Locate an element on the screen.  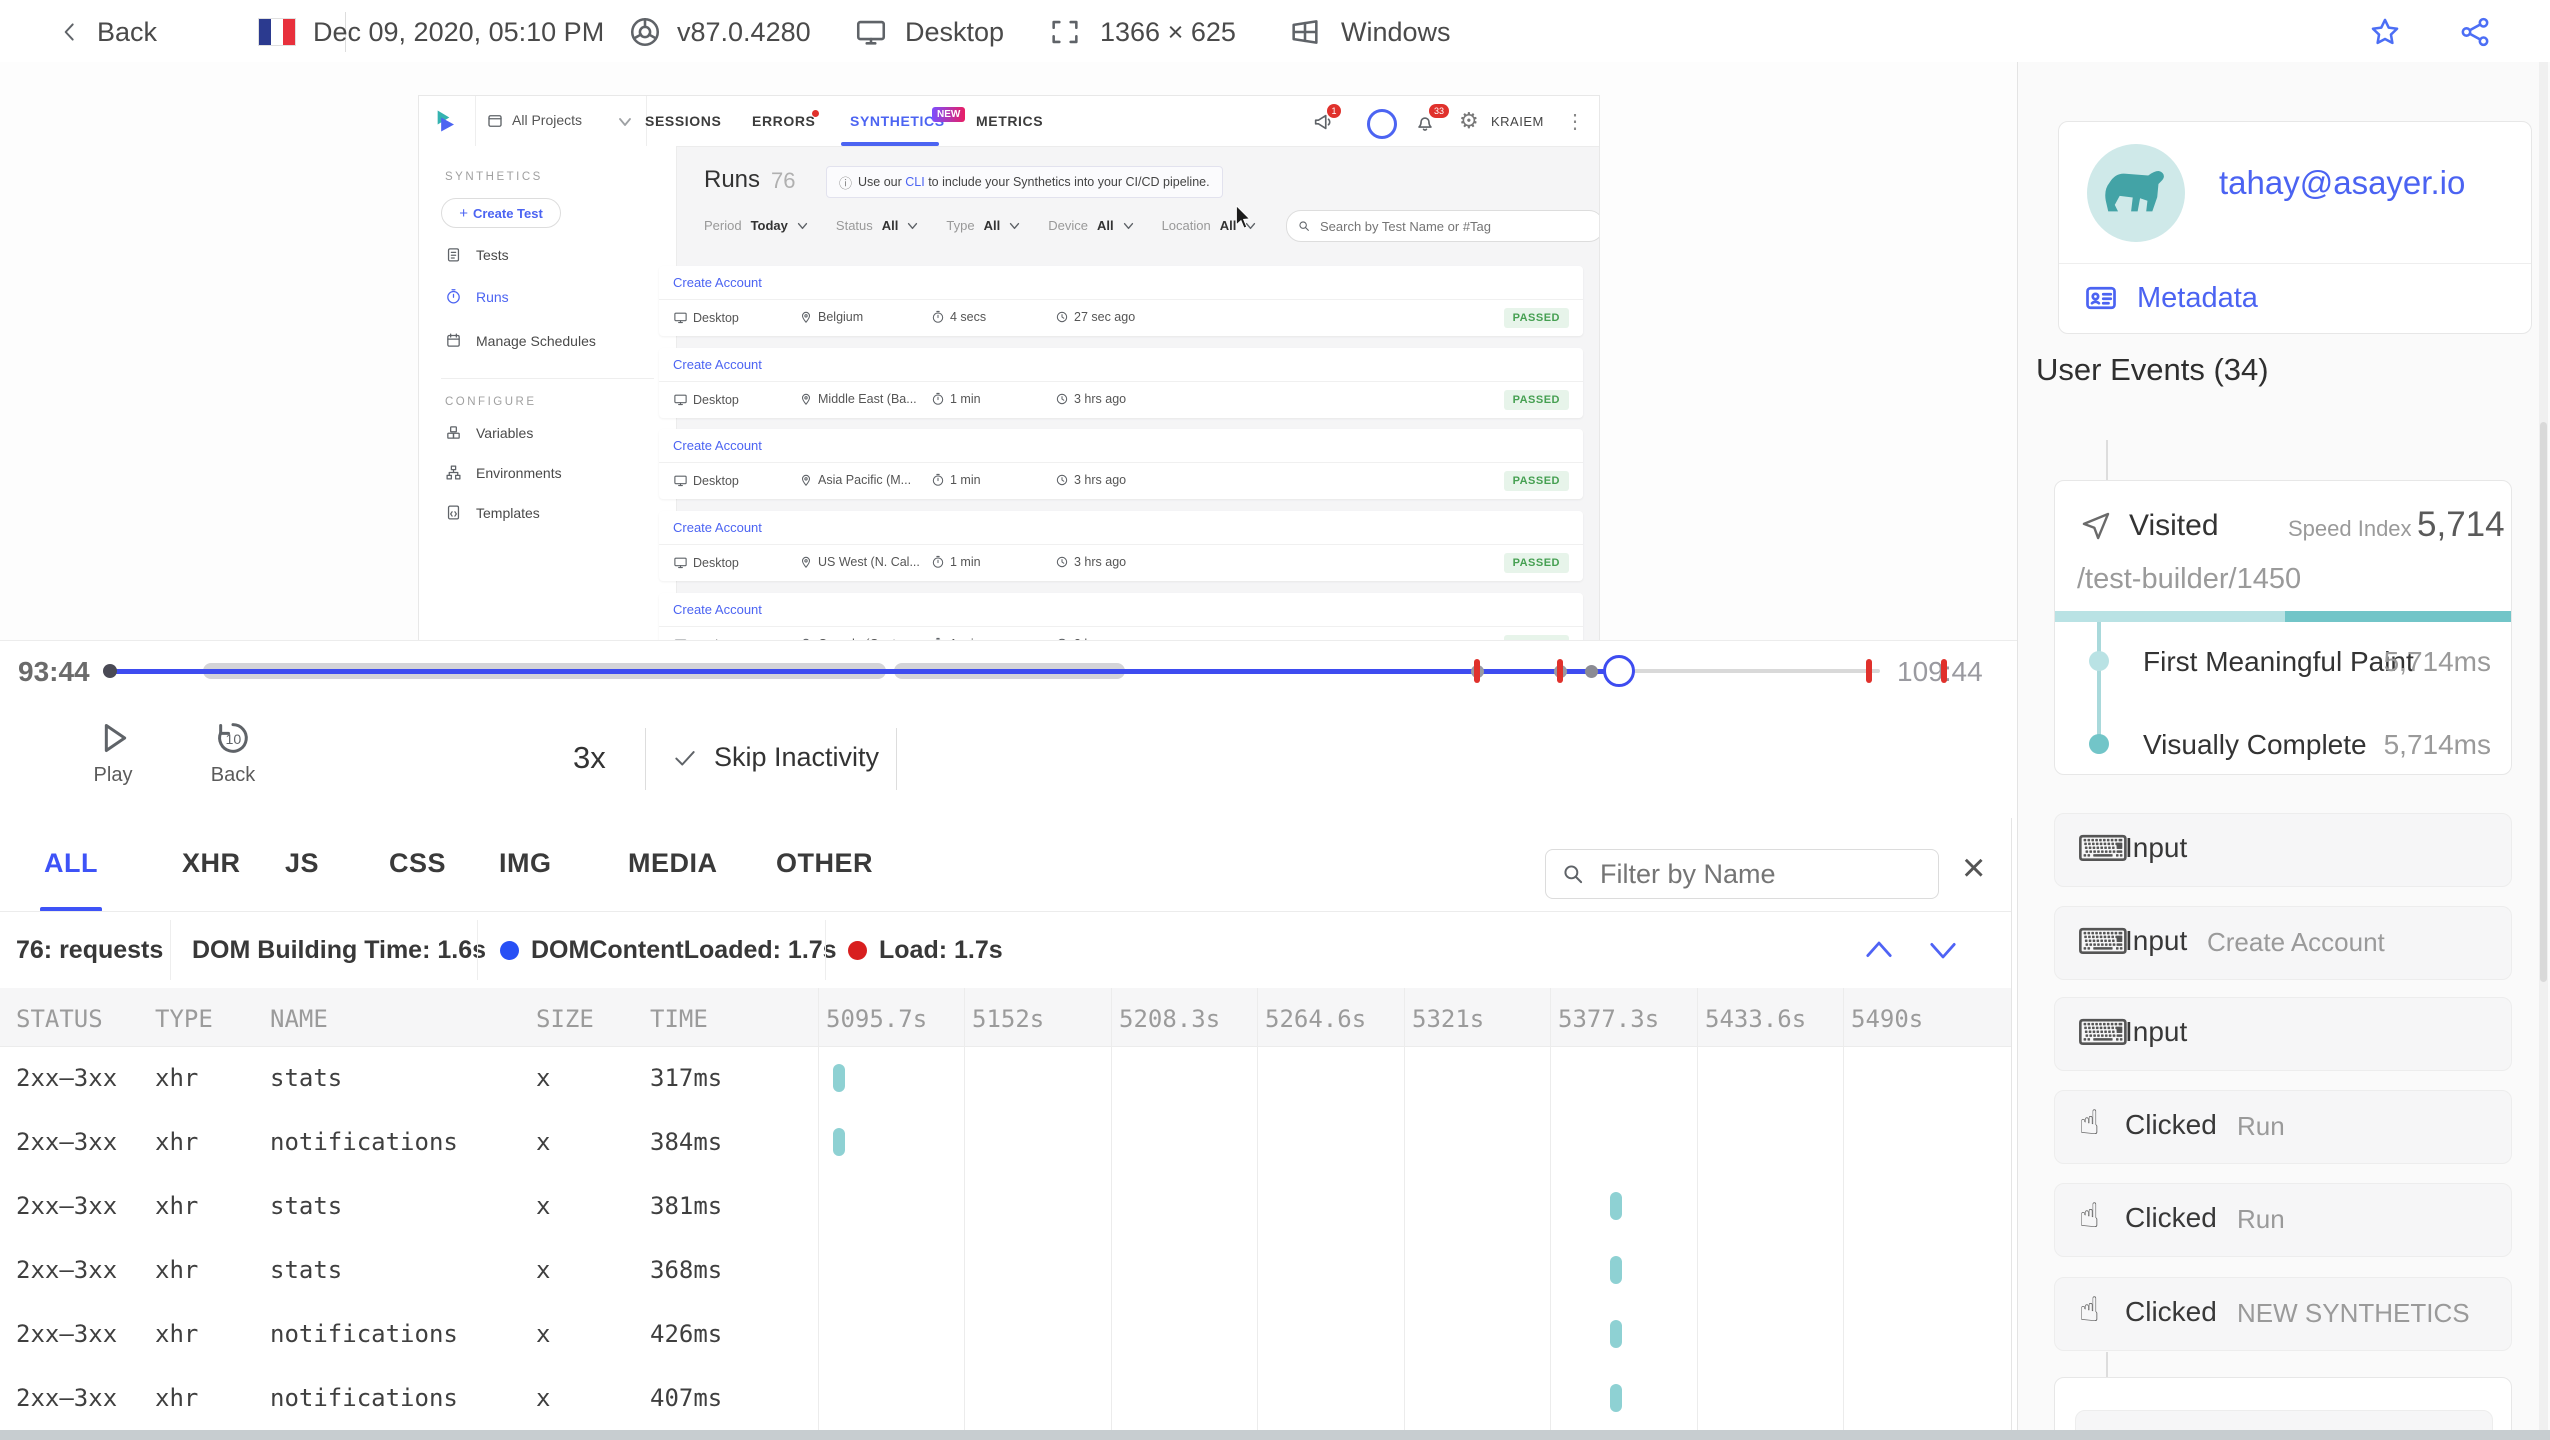
back-button: Back is located at coordinates (107, 32).